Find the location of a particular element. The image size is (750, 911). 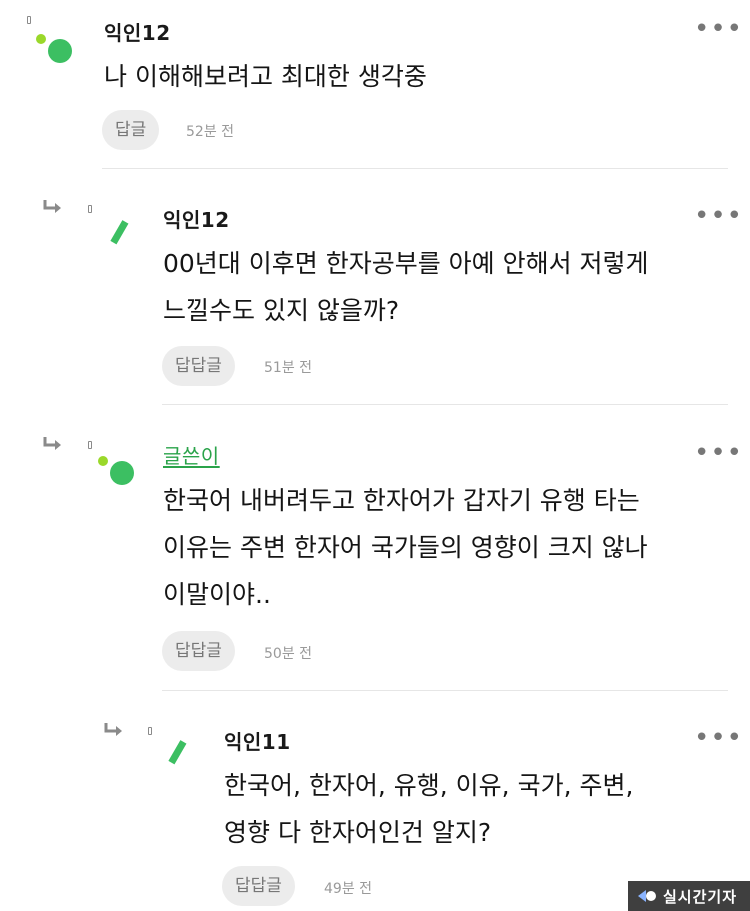

timestamp: 49분 전 is located at coordinates (348, 889).